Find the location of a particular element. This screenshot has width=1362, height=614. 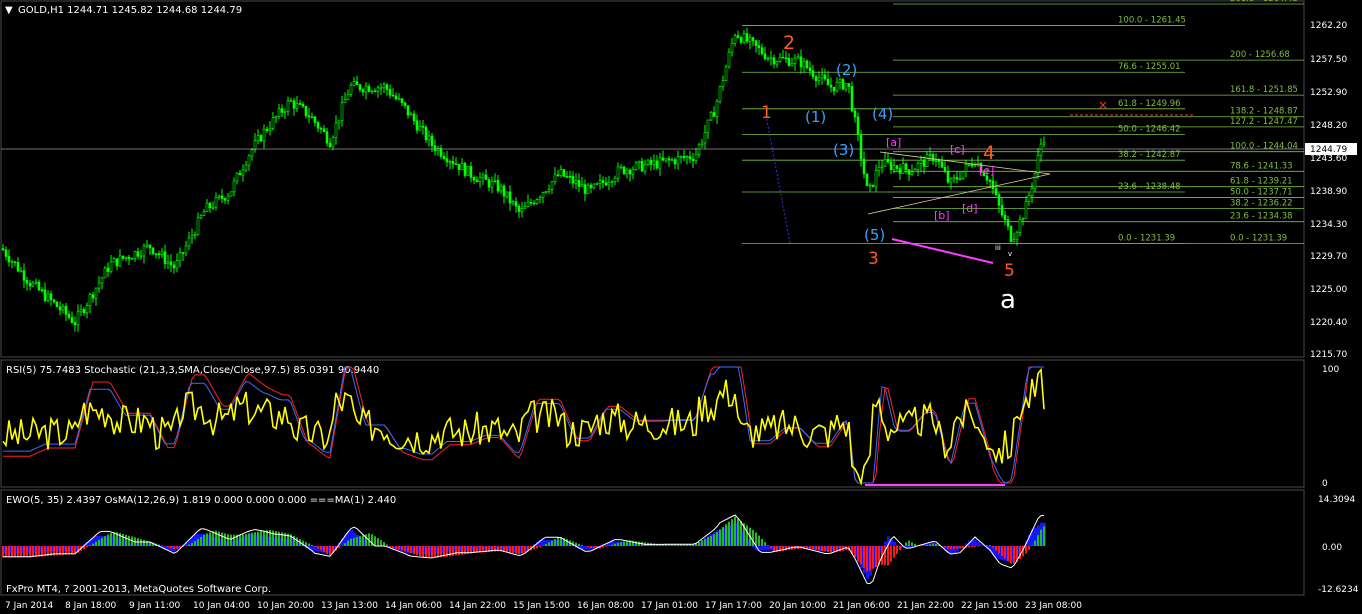

window-menu-icon: ▼ is located at coordinates (9, 10).